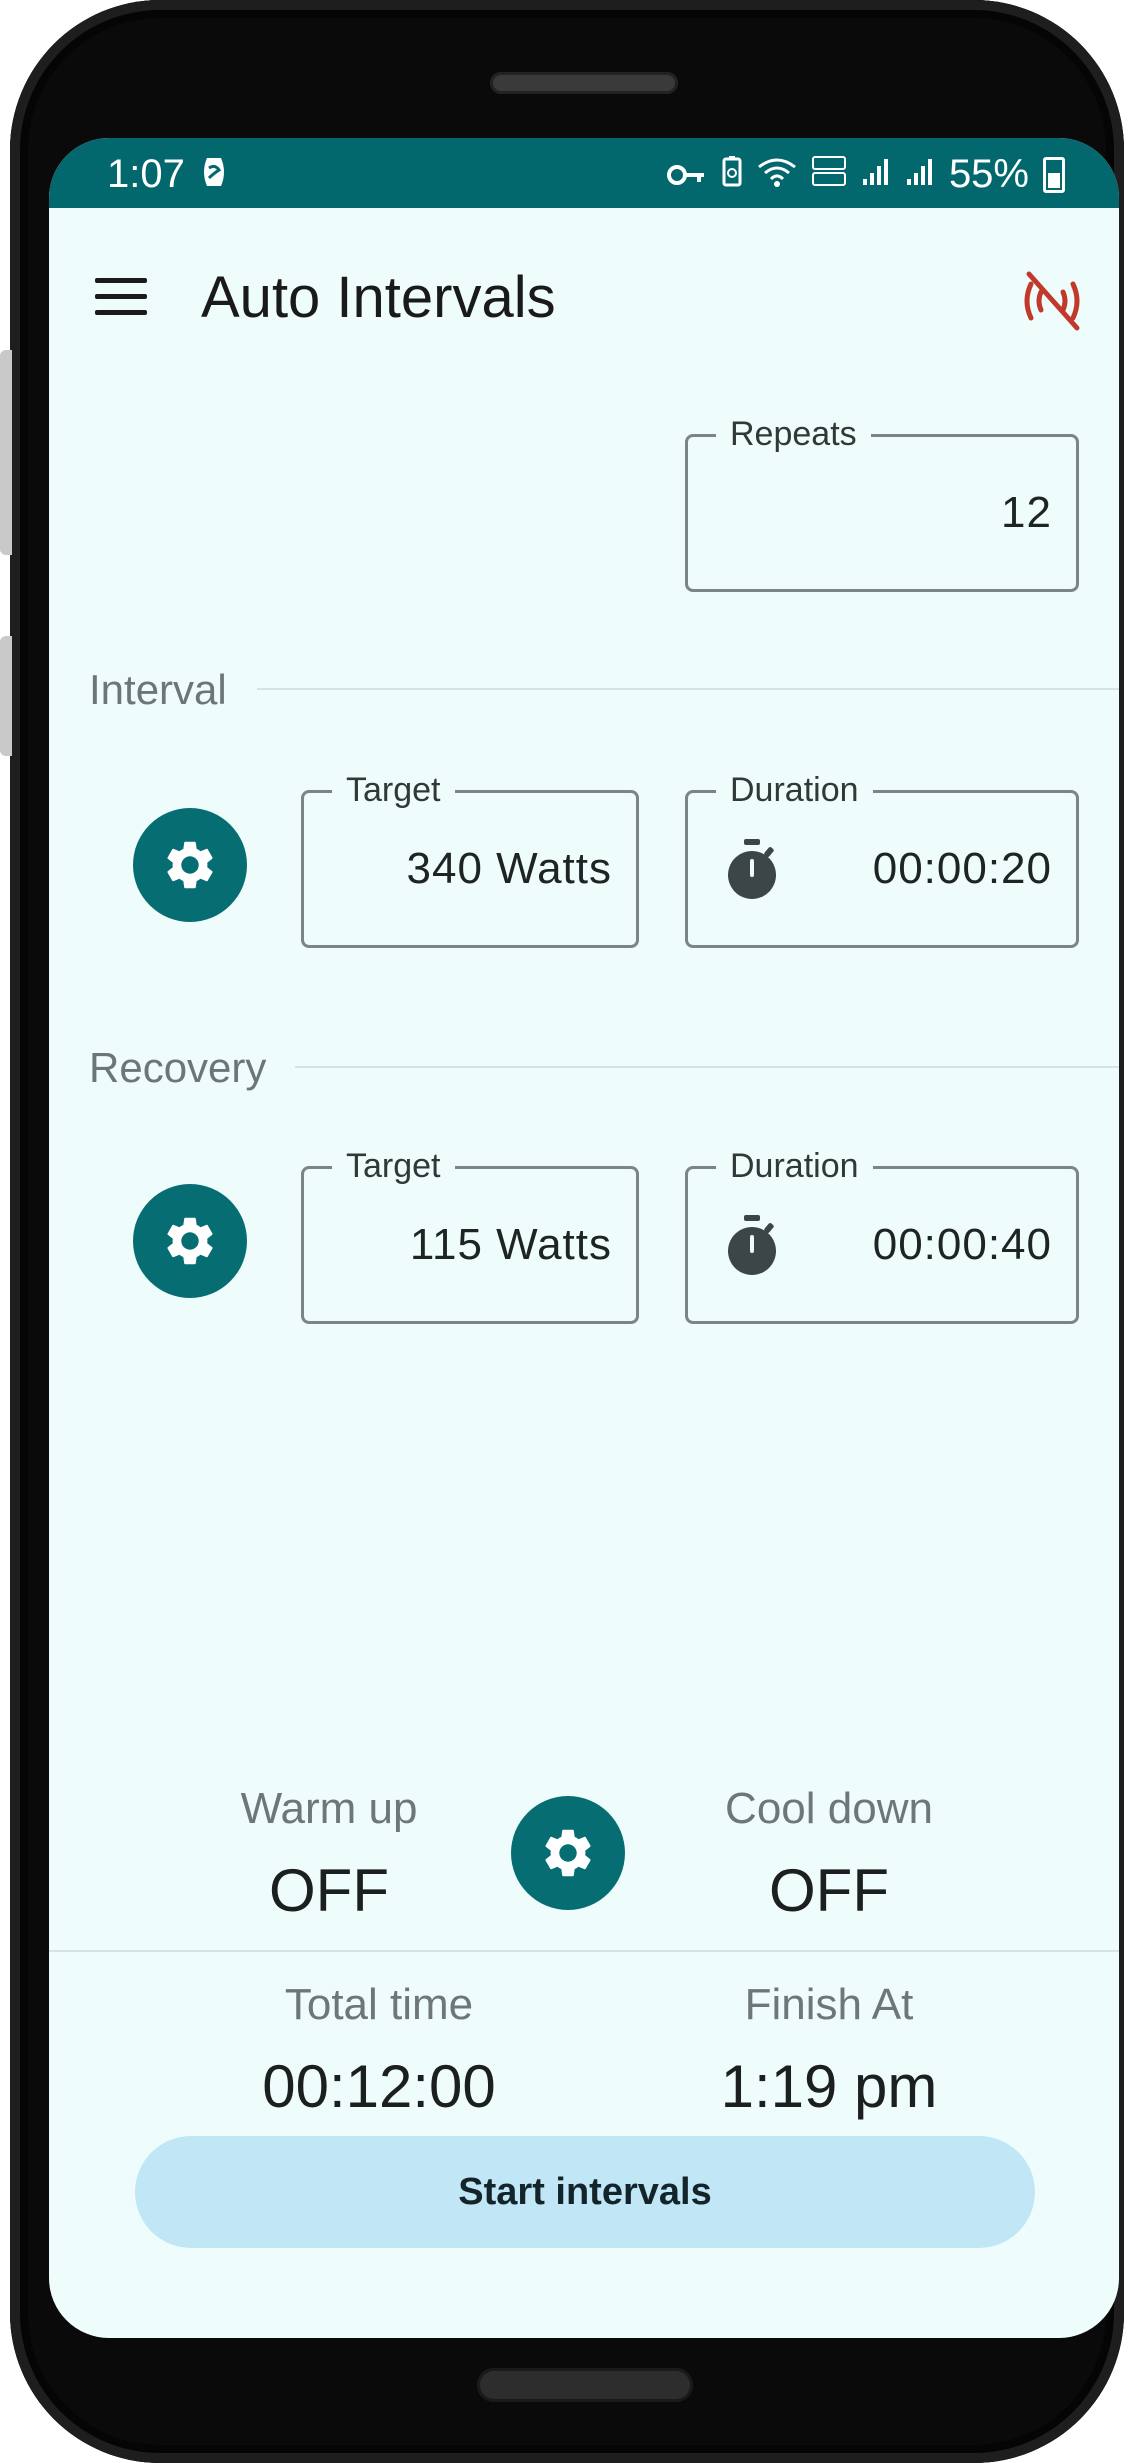  I want to click on interval-duration-field: Duration 00:00:20, so click(882, 859).